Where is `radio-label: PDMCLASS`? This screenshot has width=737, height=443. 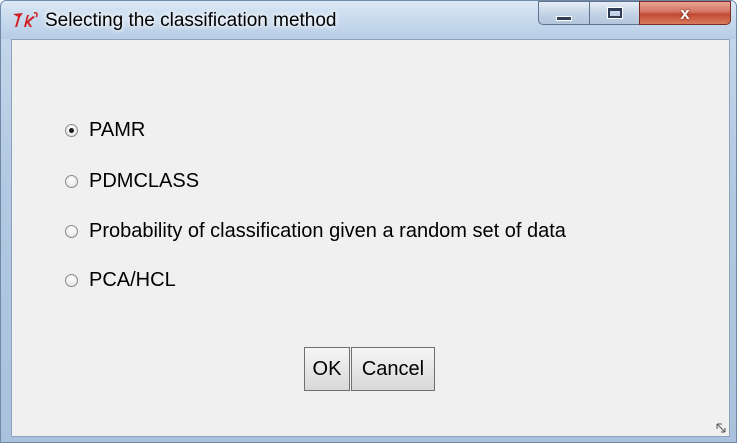
radio-label: PDMCLASS is located at coordinates (144, 181).